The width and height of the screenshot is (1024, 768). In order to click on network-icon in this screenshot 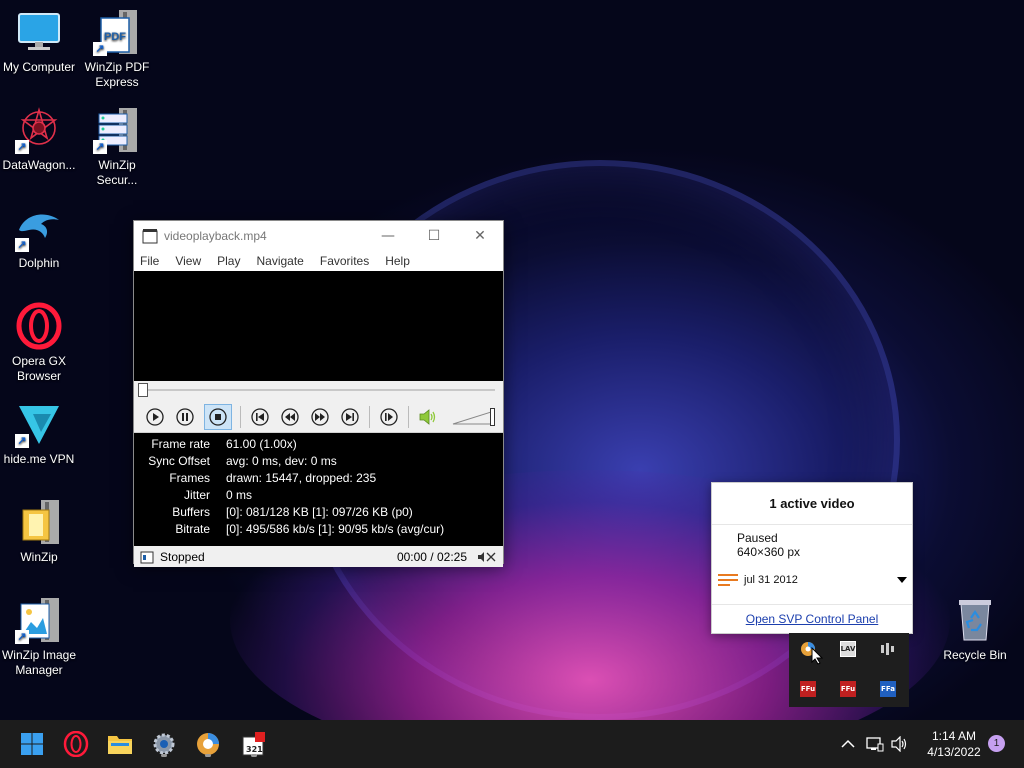, I will do `click(875, 744)`.